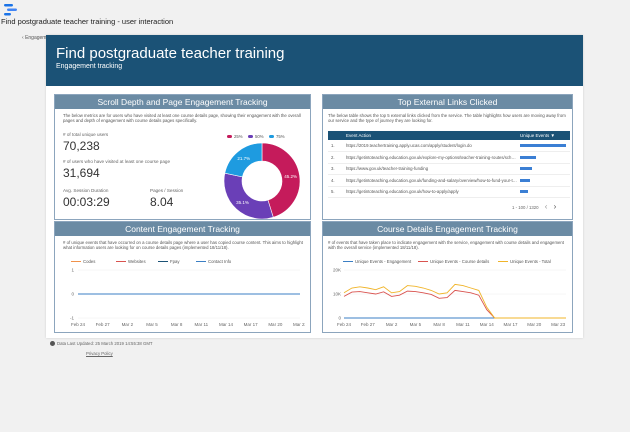 This screenshot has width=630, height=432. What do you see at coordinates (72, 318) in the screenshot?
I see `y-tick-label: -1` at bounding box center [72, 318].